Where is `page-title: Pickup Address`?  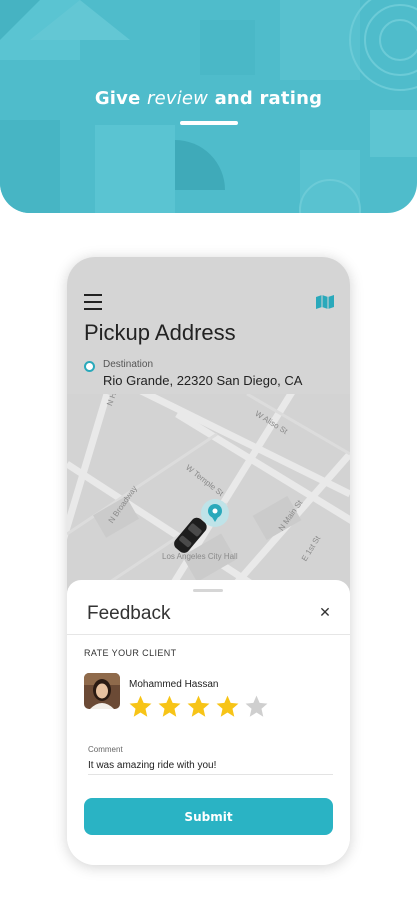
page-title: Pickup Address is located at coordinates (160, 332).